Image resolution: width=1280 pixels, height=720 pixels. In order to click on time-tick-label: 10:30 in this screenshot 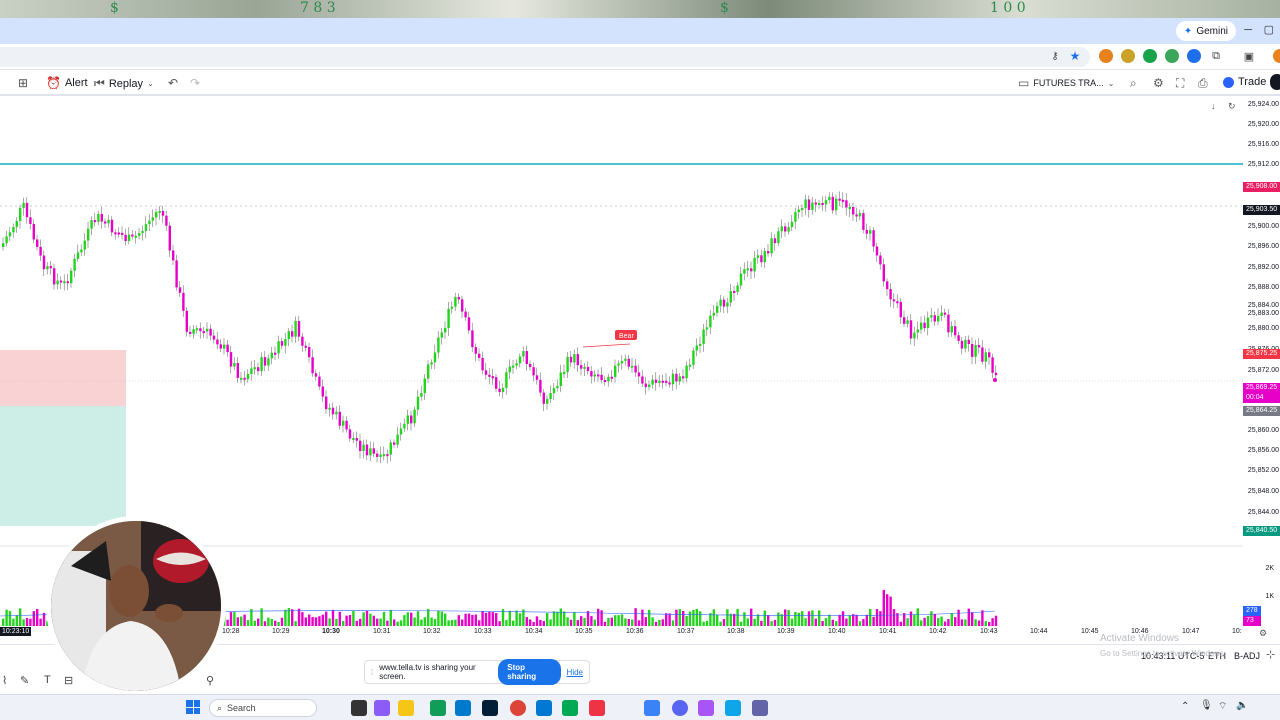, I will do `click(331, 631)`.